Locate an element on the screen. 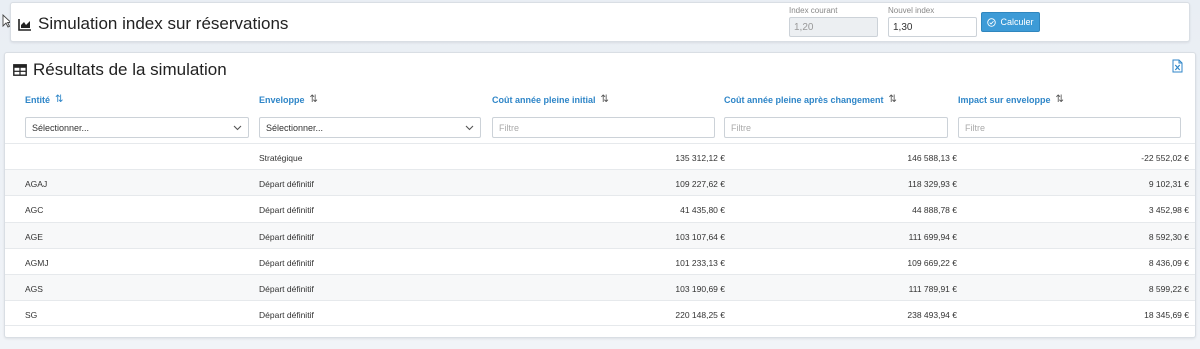  cell-initial: 103 190,69 € is located at coordinates (700, 288).